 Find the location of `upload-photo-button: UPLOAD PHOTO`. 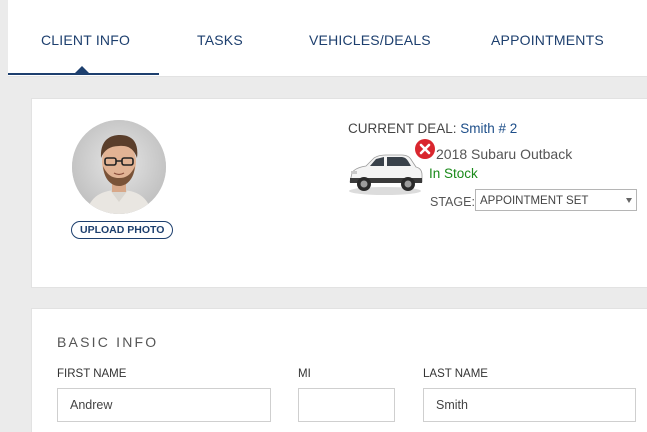

upload-photo-button: UPLOAD PHOTO is located at coordinates (122, 230).